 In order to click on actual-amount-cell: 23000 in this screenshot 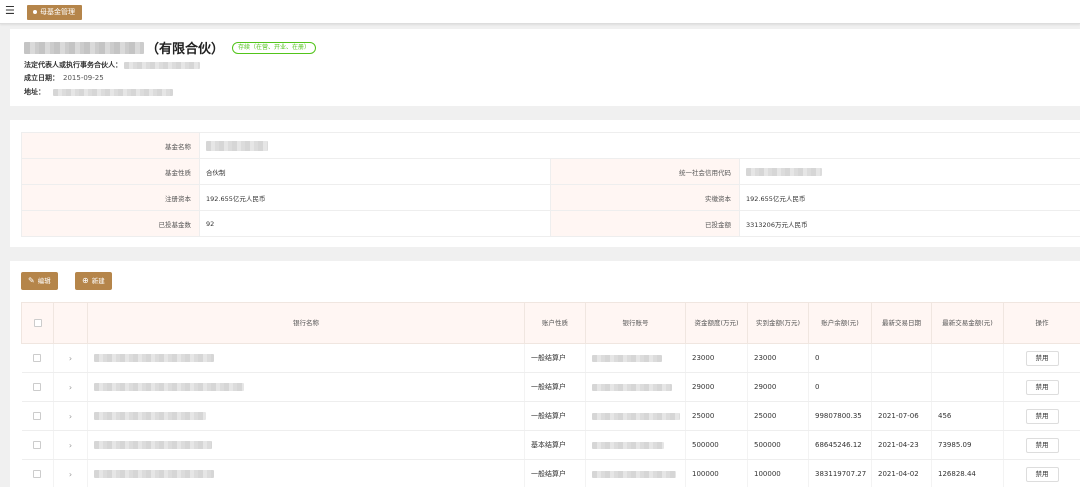, I will do `click(778, 358)`.